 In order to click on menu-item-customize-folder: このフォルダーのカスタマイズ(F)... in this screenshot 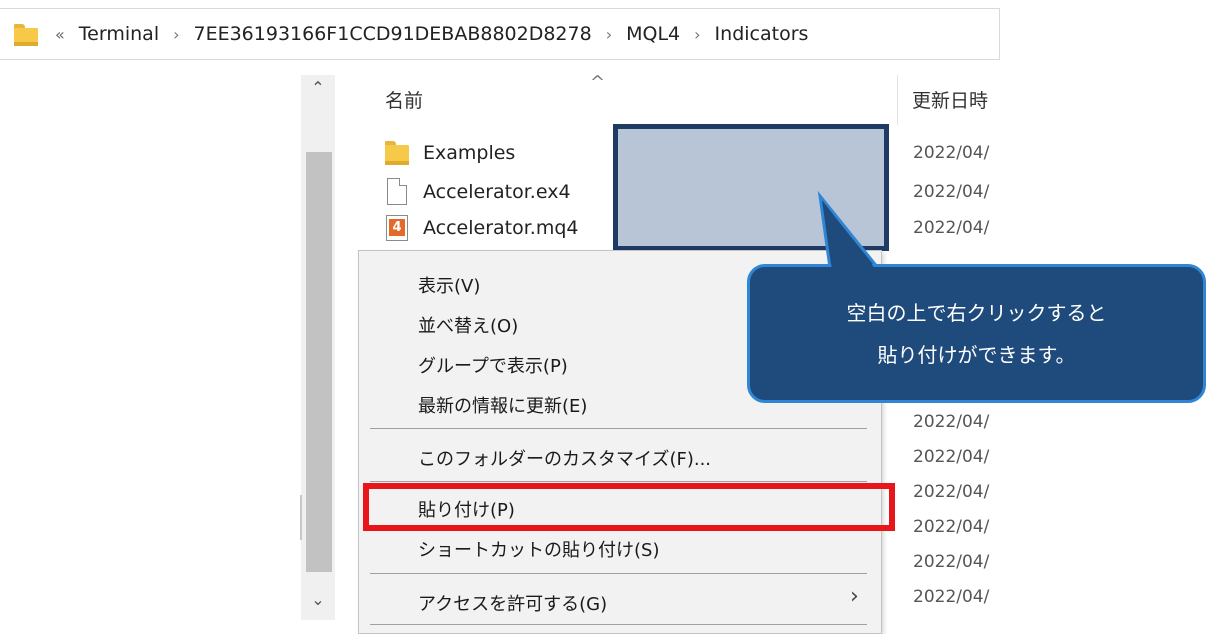, I will do `click(564, 458)`.